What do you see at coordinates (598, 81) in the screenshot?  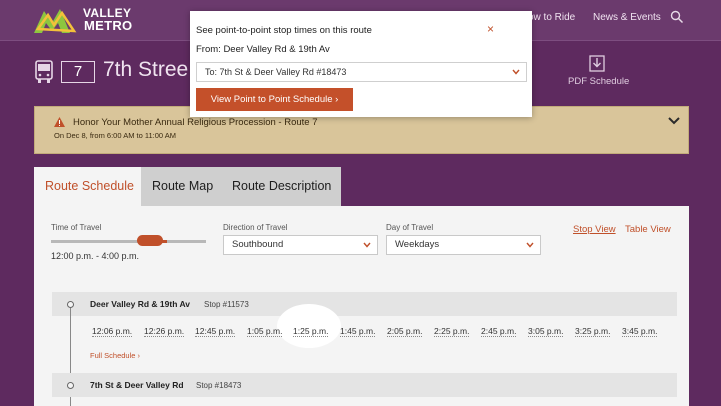 I see `pdf-schedule-link: PDF Schedule` at bounding box center [598, 81].